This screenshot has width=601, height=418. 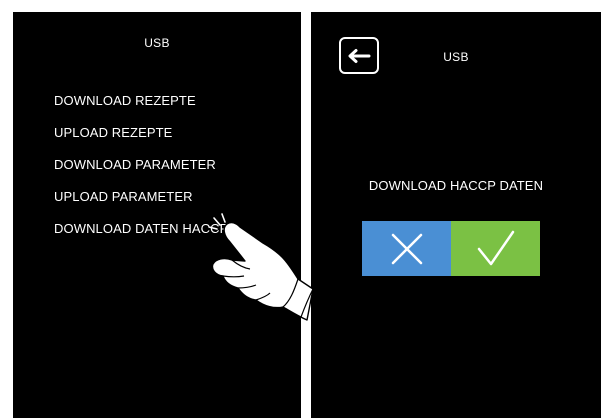 I want to click on menu-item-upload-rezepte: UPLOAD REZEPTE, so click(x=141, y=140).